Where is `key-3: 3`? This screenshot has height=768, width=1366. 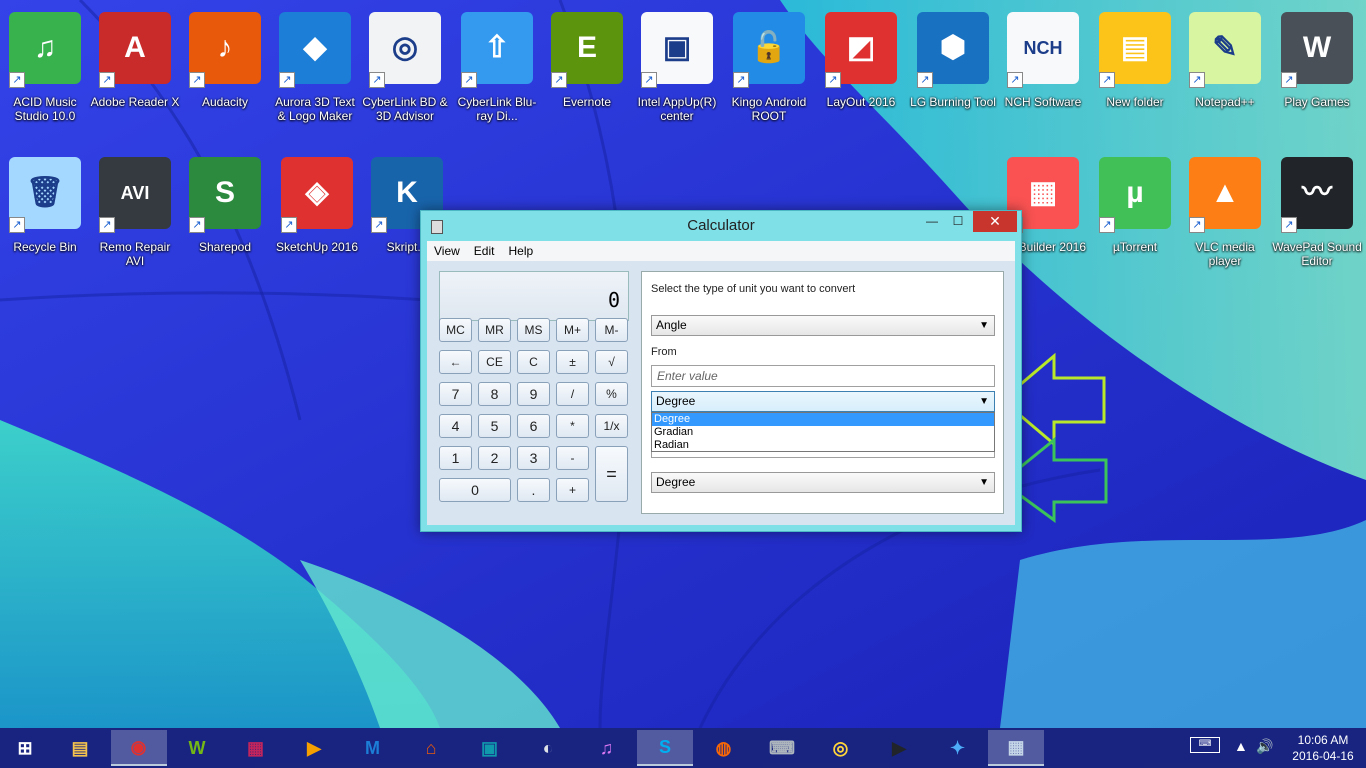
key-3: 3 is located at coordinates (533, 458).